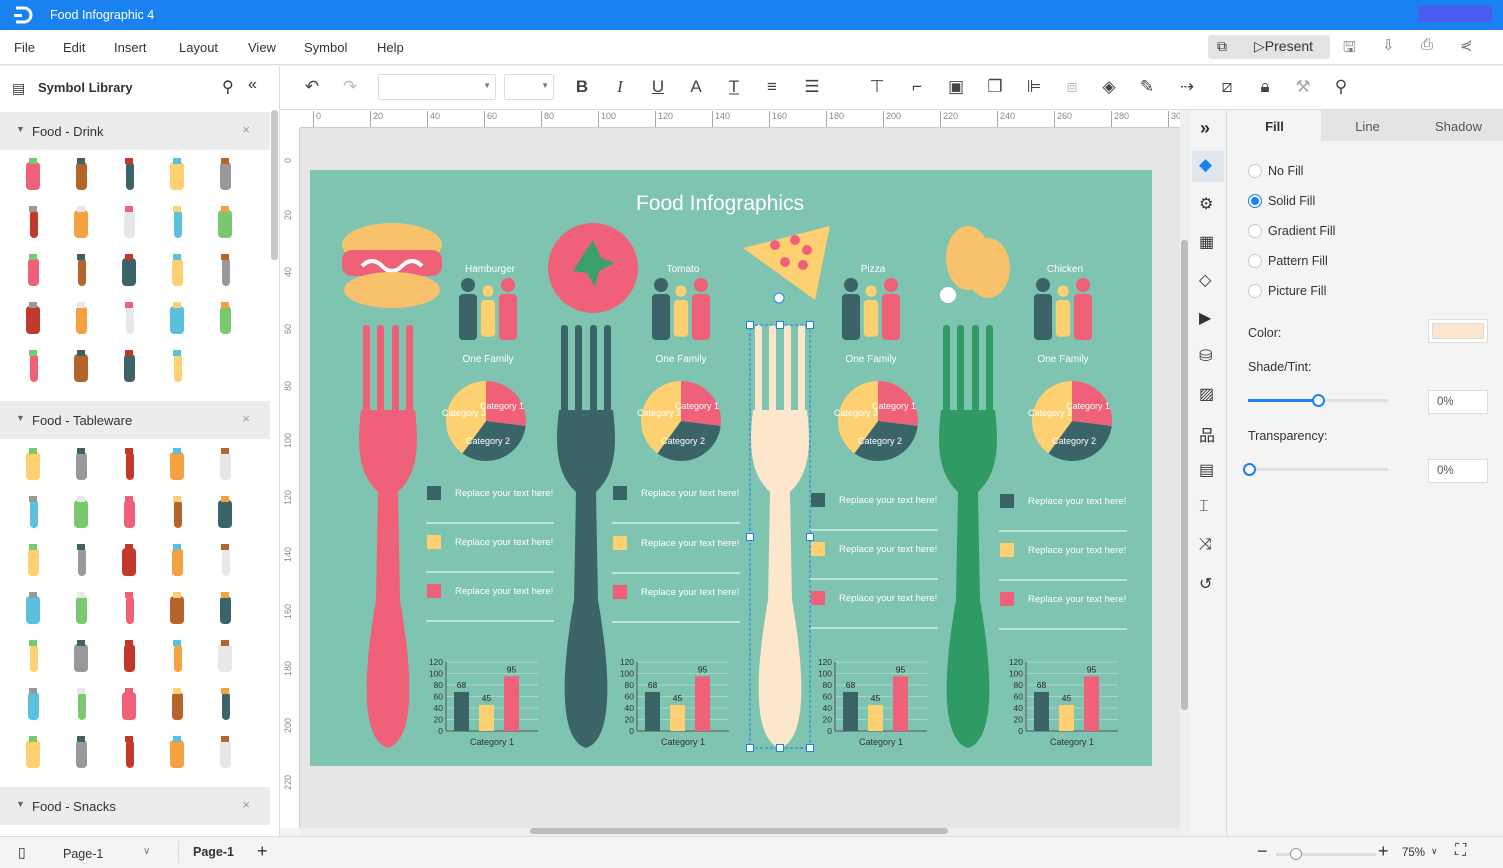  What do you see at coordinates (129, 174) in the screenshot?
I see `pink-drink-icon` at bounding box center [129, 174].